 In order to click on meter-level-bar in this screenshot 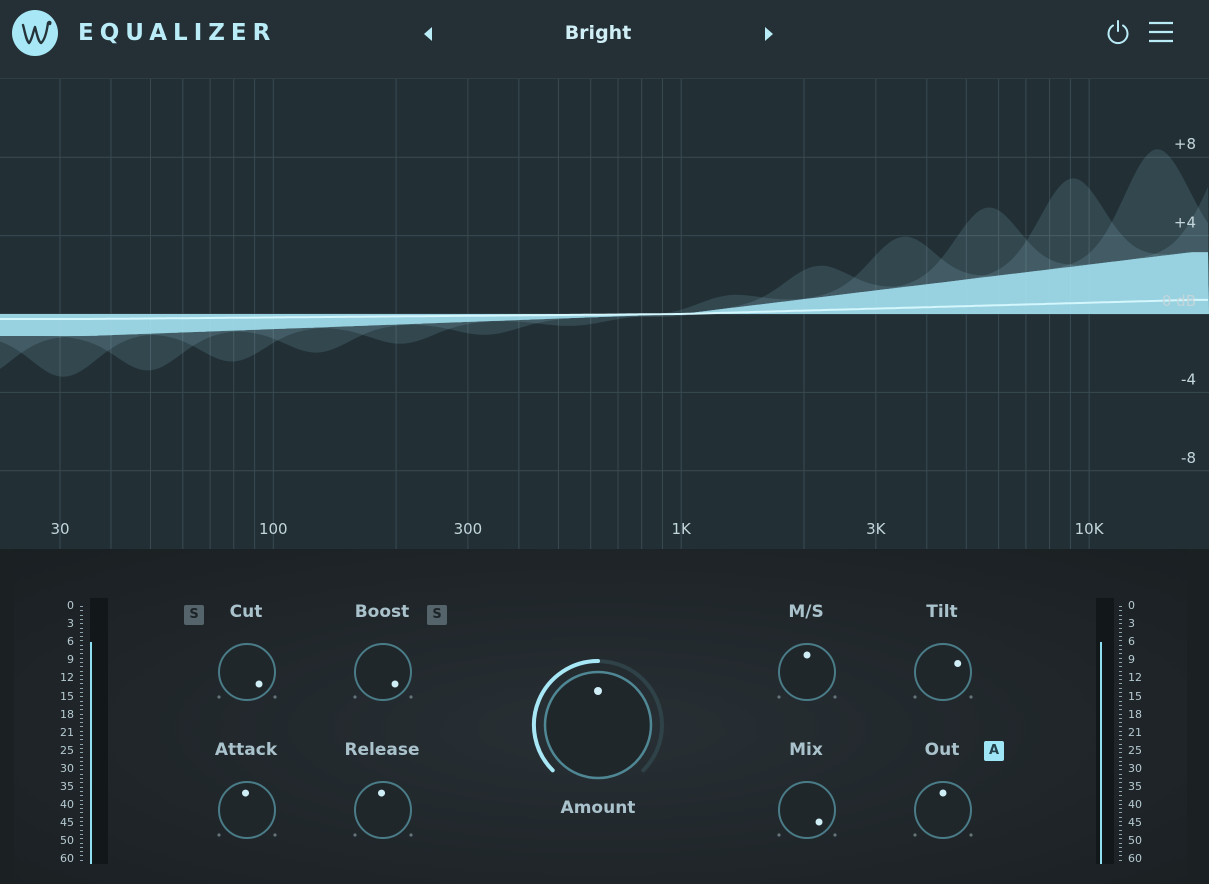, I will do `click(91, 753)`.